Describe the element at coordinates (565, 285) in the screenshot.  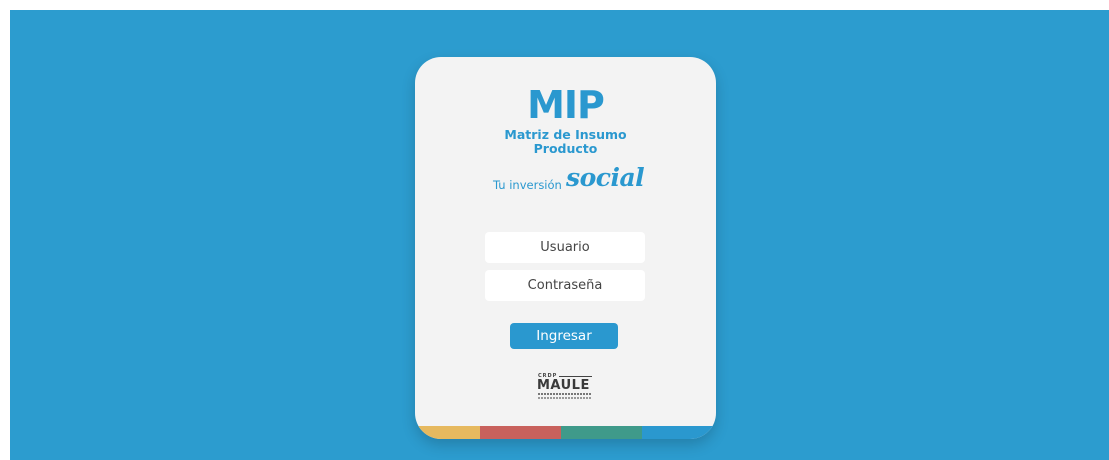
I see `password-input: Contraseña` at that location.